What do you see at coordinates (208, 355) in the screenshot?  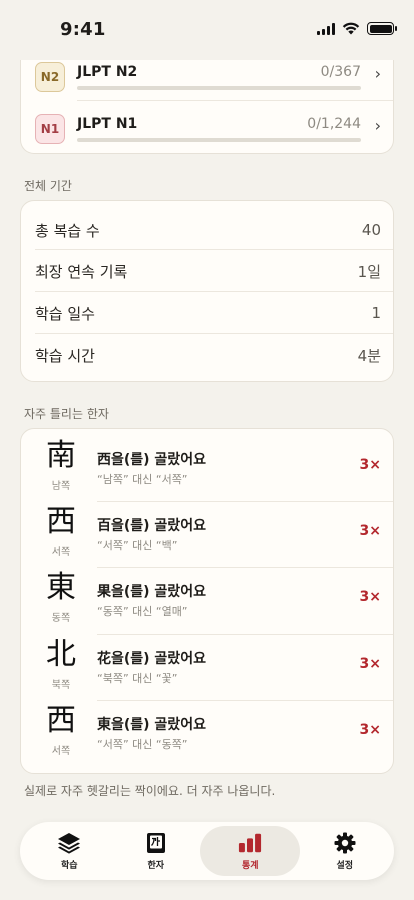 I see `stat-row-study-time: 학습 시간 4분` at bounding box center [208, 355].